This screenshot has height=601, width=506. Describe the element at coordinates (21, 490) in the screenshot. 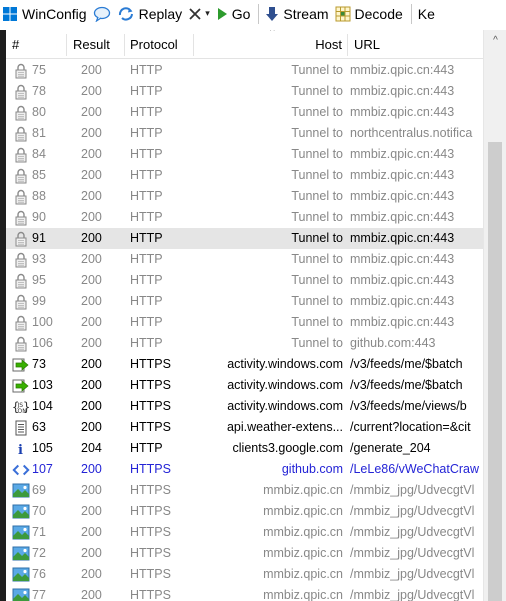

I see `image-icon` at that location.